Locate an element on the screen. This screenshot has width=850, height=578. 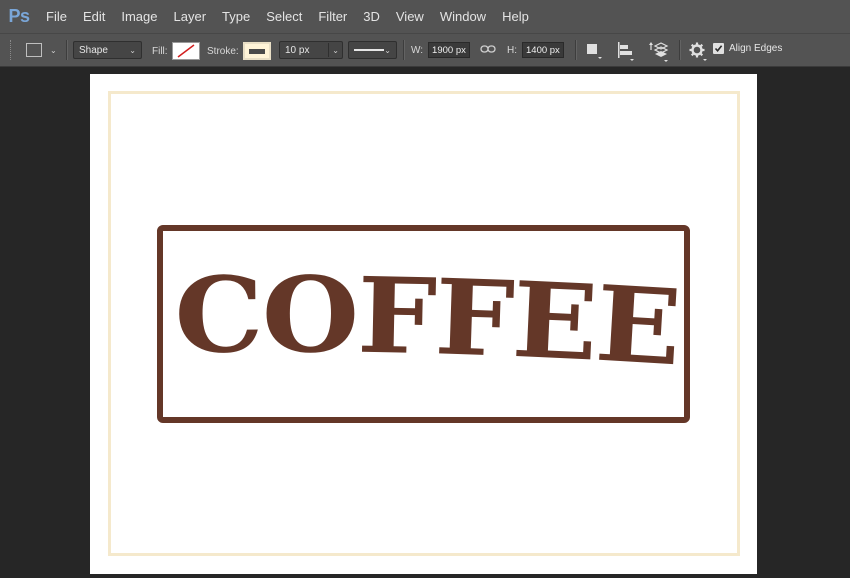
coffee-text: COFFEE is located at coordinates (428, 328).